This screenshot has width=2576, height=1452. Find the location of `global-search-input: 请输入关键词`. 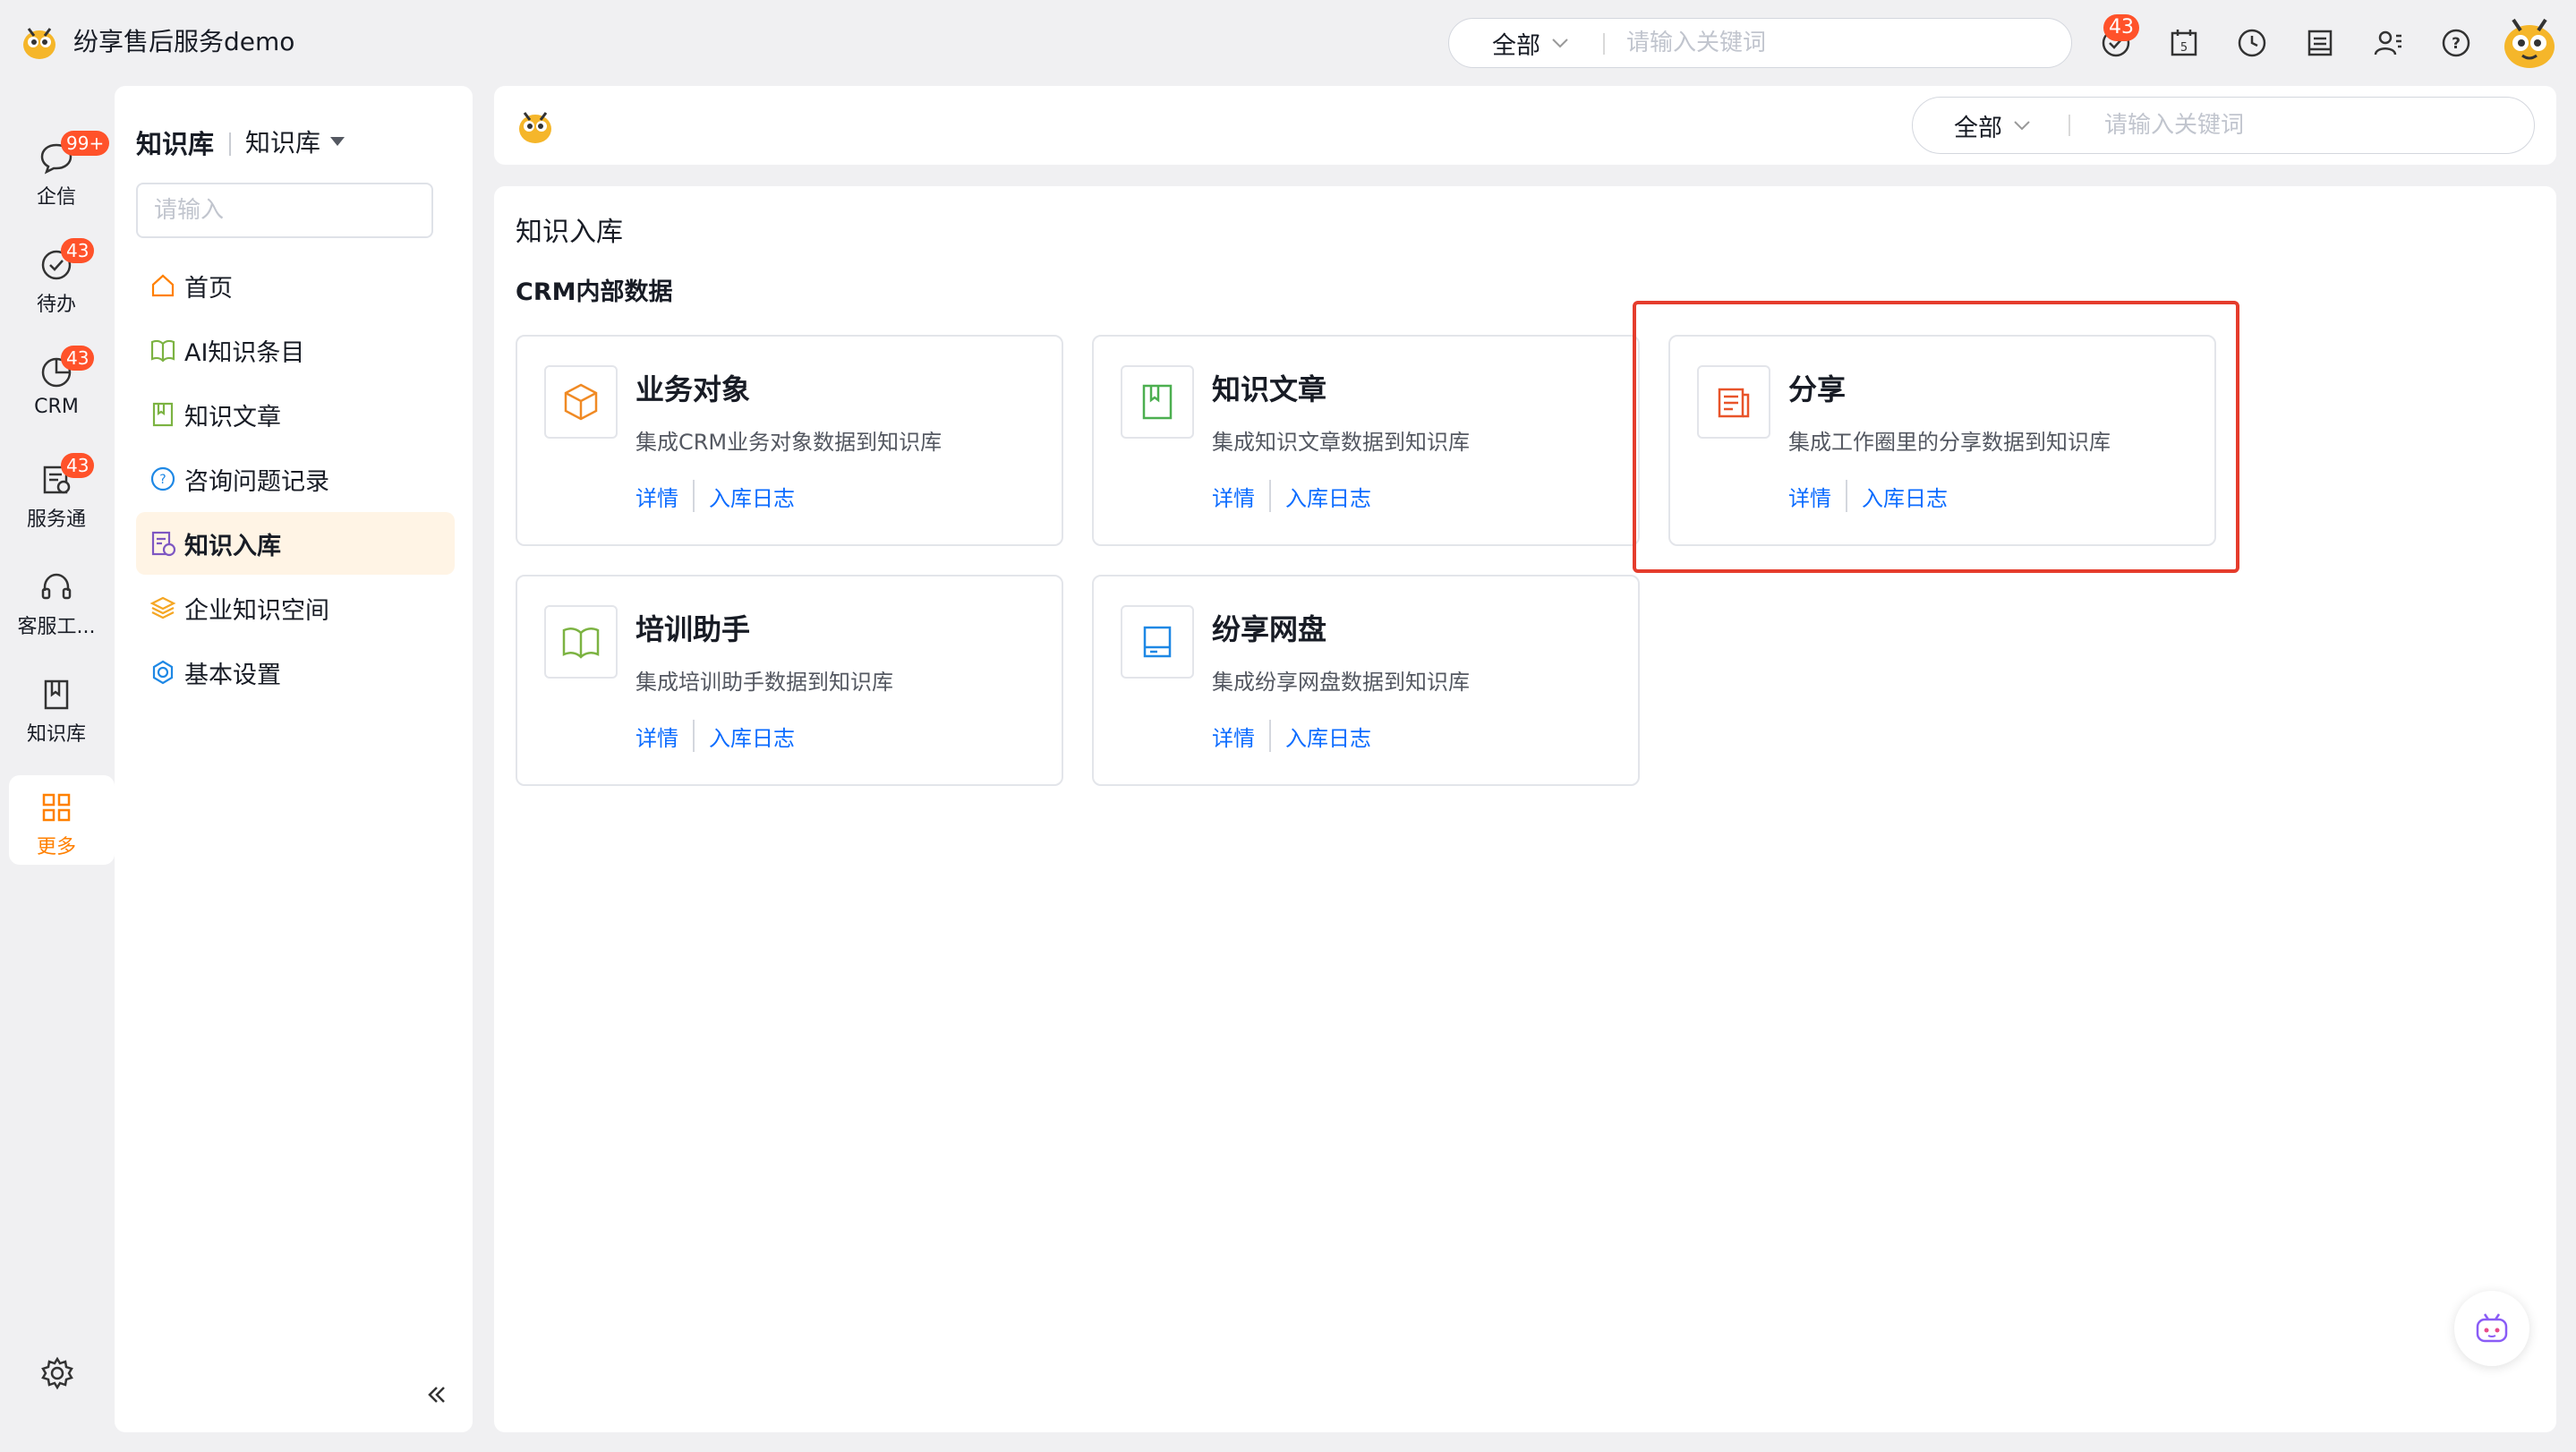

global-search-input: 请输入关键词 is located at coordinates (1696, 43).